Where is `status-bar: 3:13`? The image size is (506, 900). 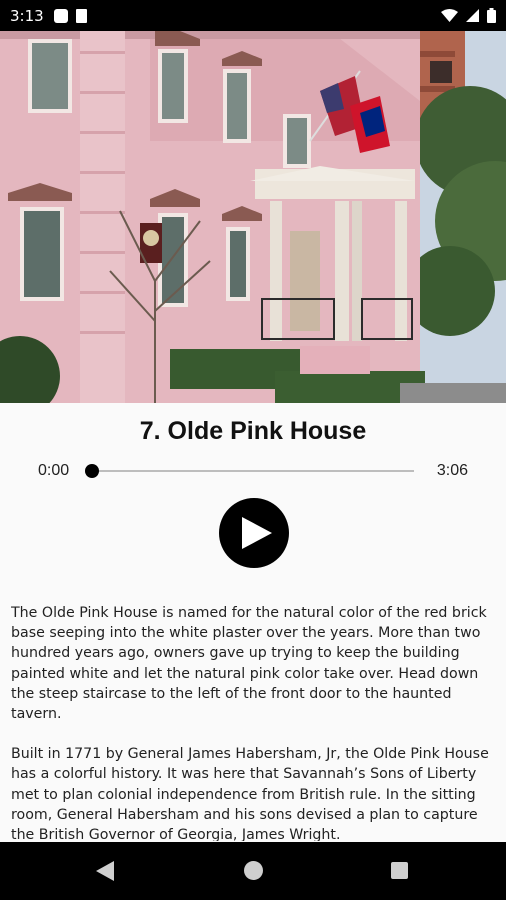 status-bar: 3:13 is located at coordinates (253, 15).